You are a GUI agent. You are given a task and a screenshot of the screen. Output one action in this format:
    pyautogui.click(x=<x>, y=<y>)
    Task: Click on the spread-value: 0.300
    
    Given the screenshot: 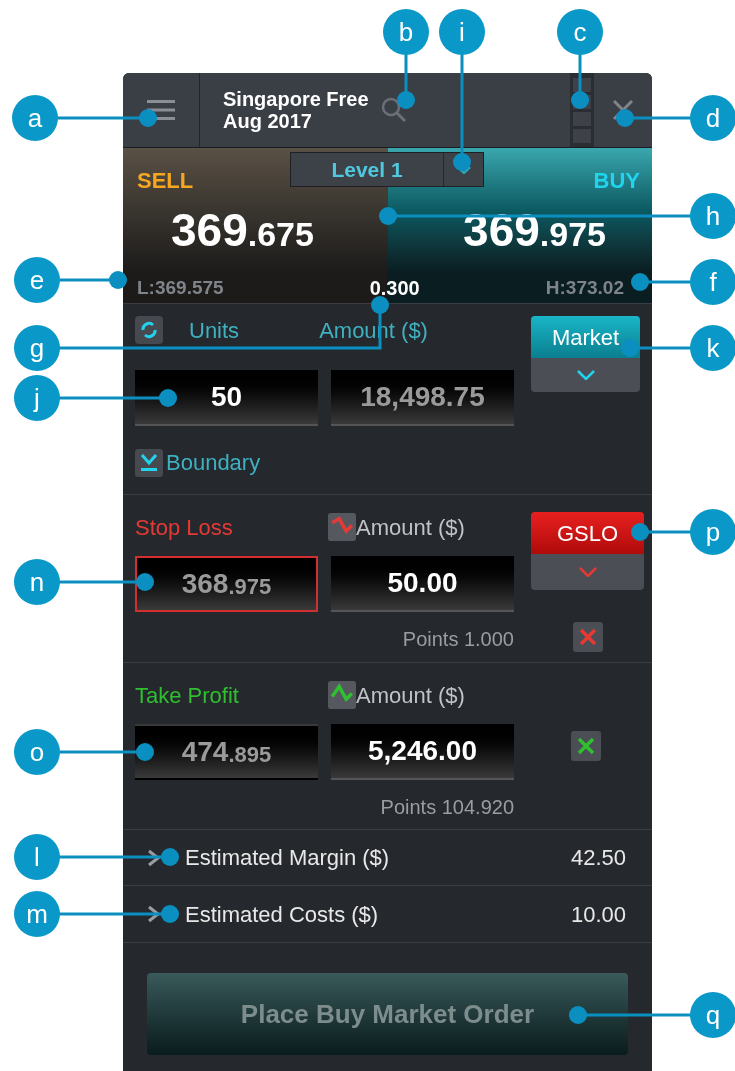 What is the action you would take?
    pyautogui.click(x=394, y=288)
    